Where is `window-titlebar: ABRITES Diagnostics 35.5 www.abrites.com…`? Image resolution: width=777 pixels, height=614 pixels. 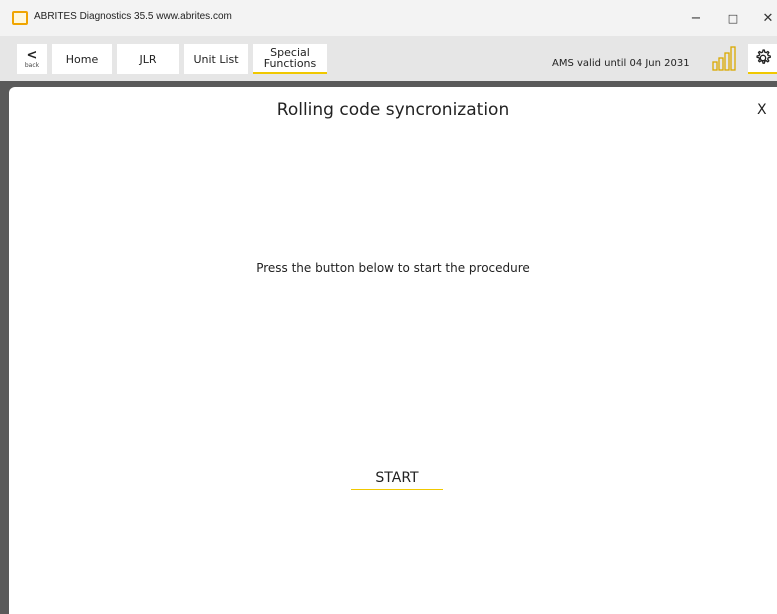
window-titlebar: ABRITES Diagnostics 35.5 www.abrites.com… is located at coordinates (388, 18).